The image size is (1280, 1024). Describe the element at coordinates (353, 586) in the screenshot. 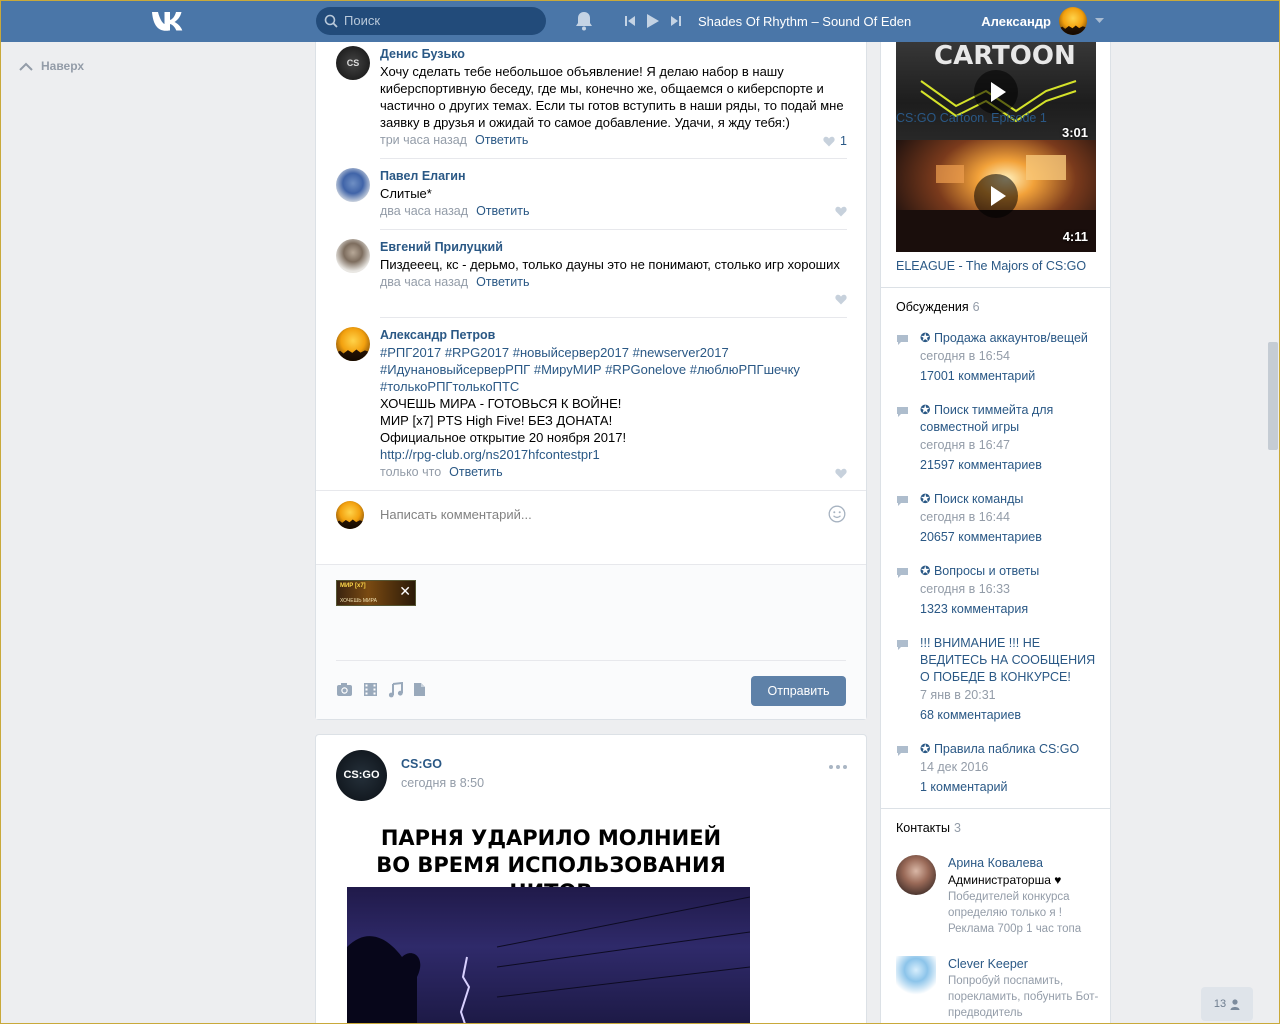

I see `attached-image-caption: МИР [x7]` at that location.